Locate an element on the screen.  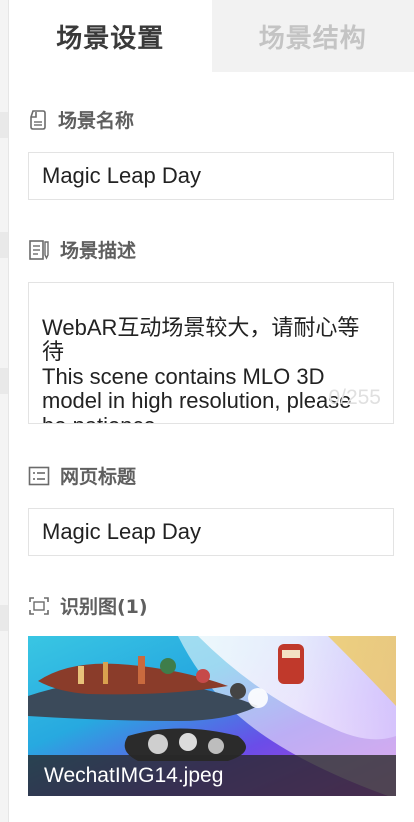
page-title-input: Magic Leap Day is located at coordinates (211, 532).